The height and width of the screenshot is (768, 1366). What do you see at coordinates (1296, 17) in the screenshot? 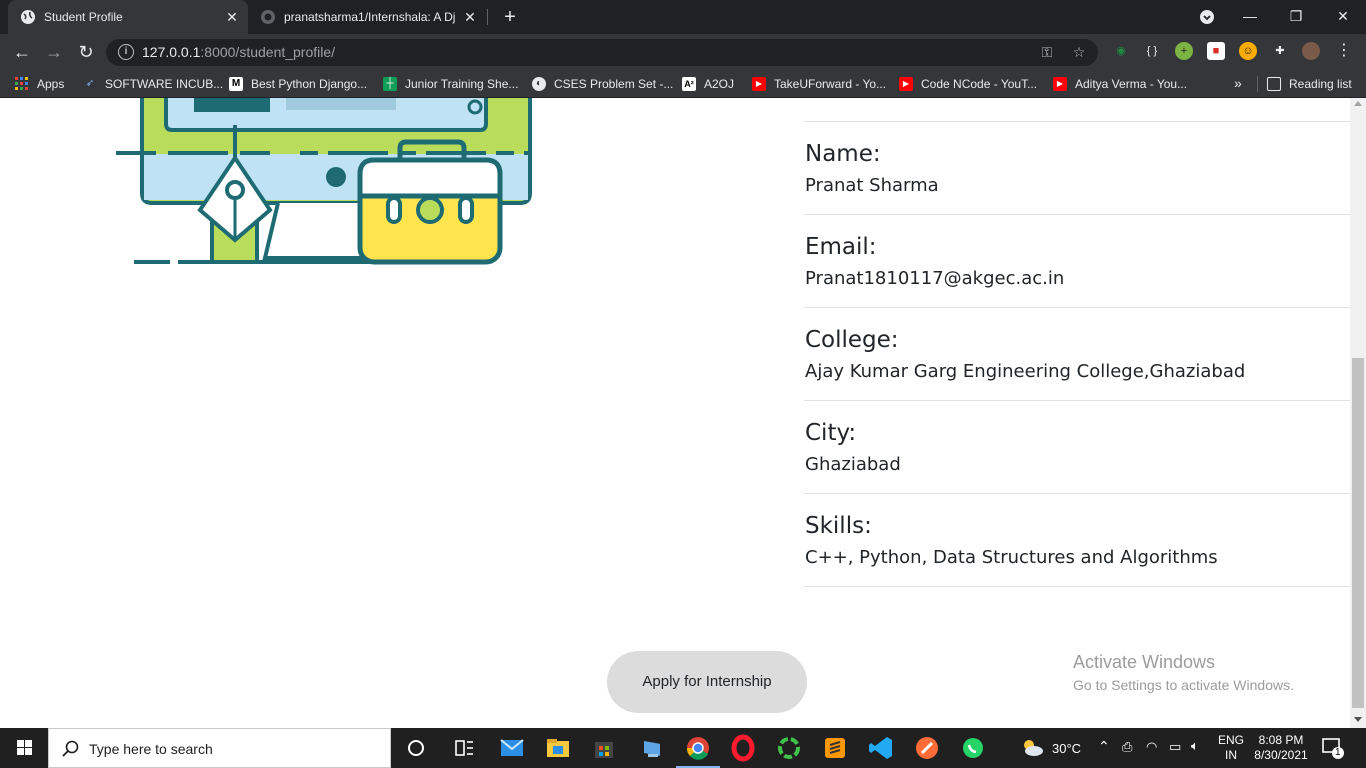
I see `restore-button: ❐` at bounding box center [1296, 17].